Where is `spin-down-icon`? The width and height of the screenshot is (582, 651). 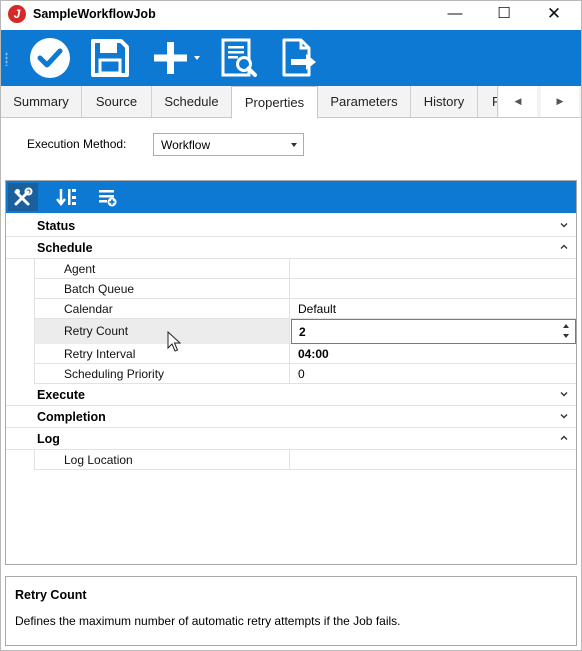 spin-down-icon is located at coordinates (566, 336).